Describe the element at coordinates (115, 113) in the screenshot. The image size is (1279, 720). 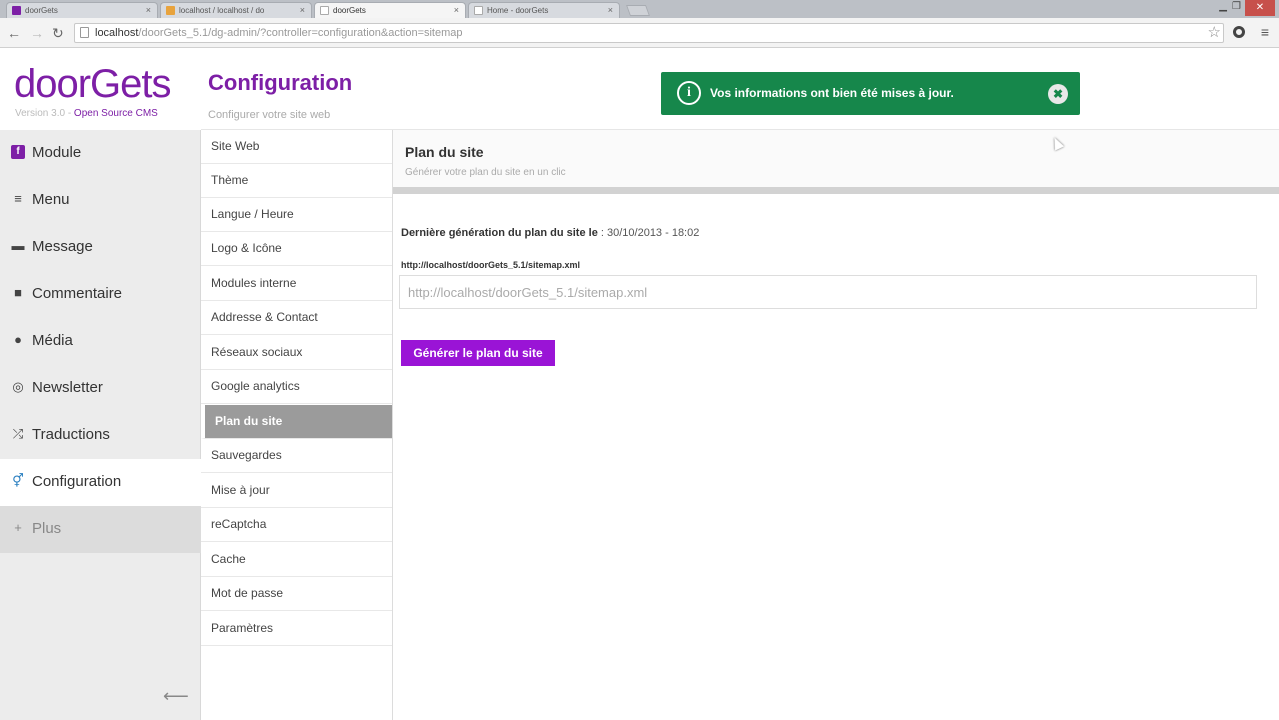
I see `brand-tagline: Open Source CMS` at that location.